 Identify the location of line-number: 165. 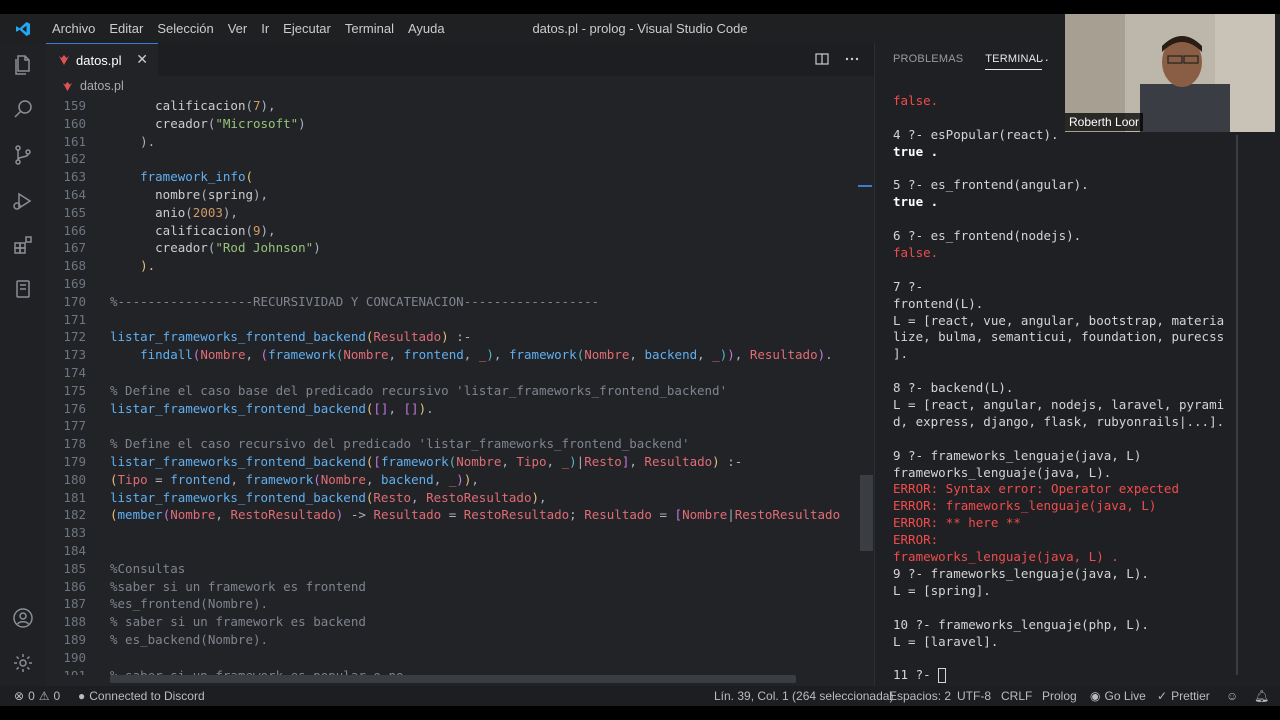
(74, 212).